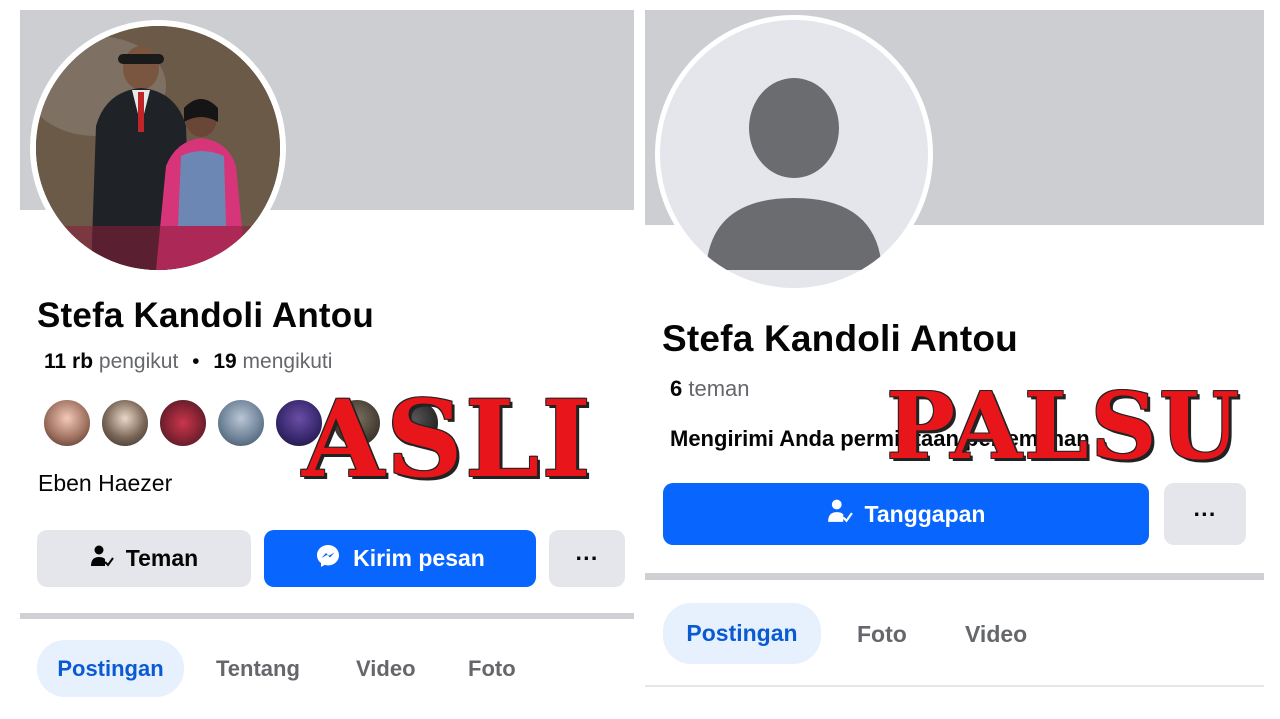 The width and height of the screenshot is (1280, 719). What do you see at coordinates (925, 513) in the screenshot?
I see `respond-button-label: Tanggapan` at bounding box center [925, 513].